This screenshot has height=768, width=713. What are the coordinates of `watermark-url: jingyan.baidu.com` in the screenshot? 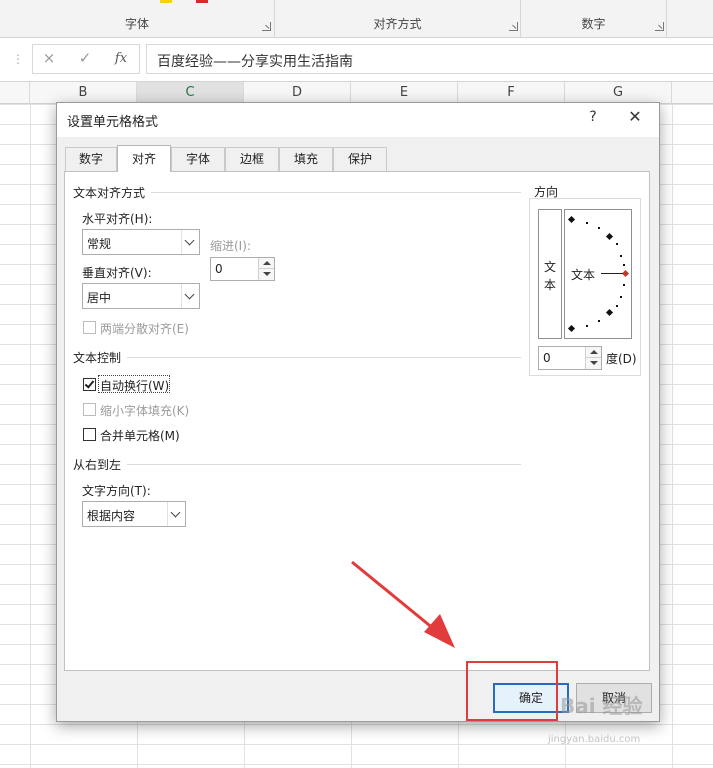 It's located at (594, 739).